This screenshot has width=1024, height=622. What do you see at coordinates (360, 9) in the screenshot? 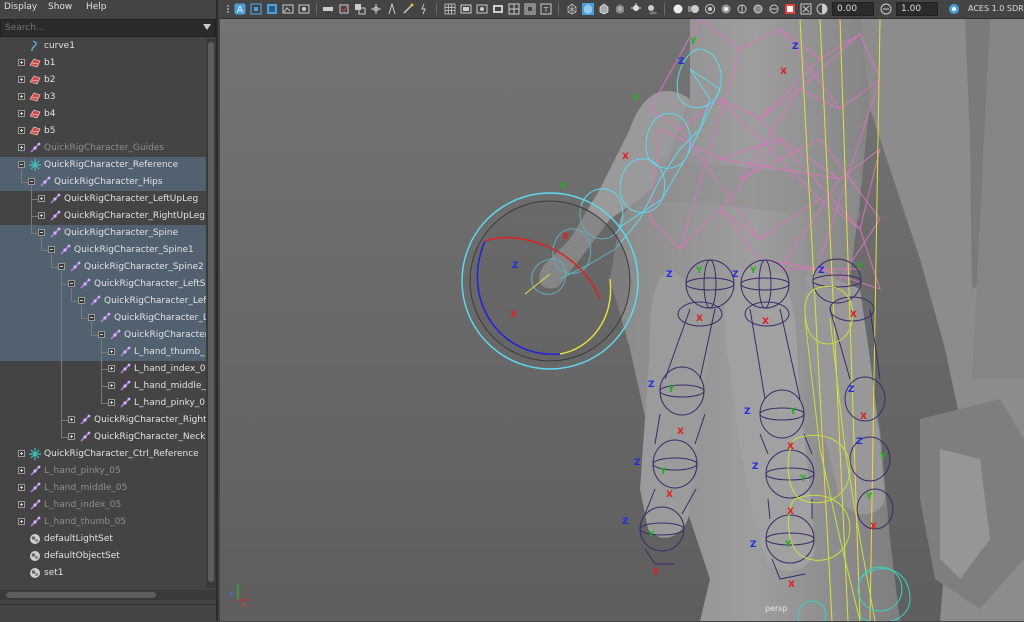
I see `isolate-select-icon` at bounding box center [360, 9].